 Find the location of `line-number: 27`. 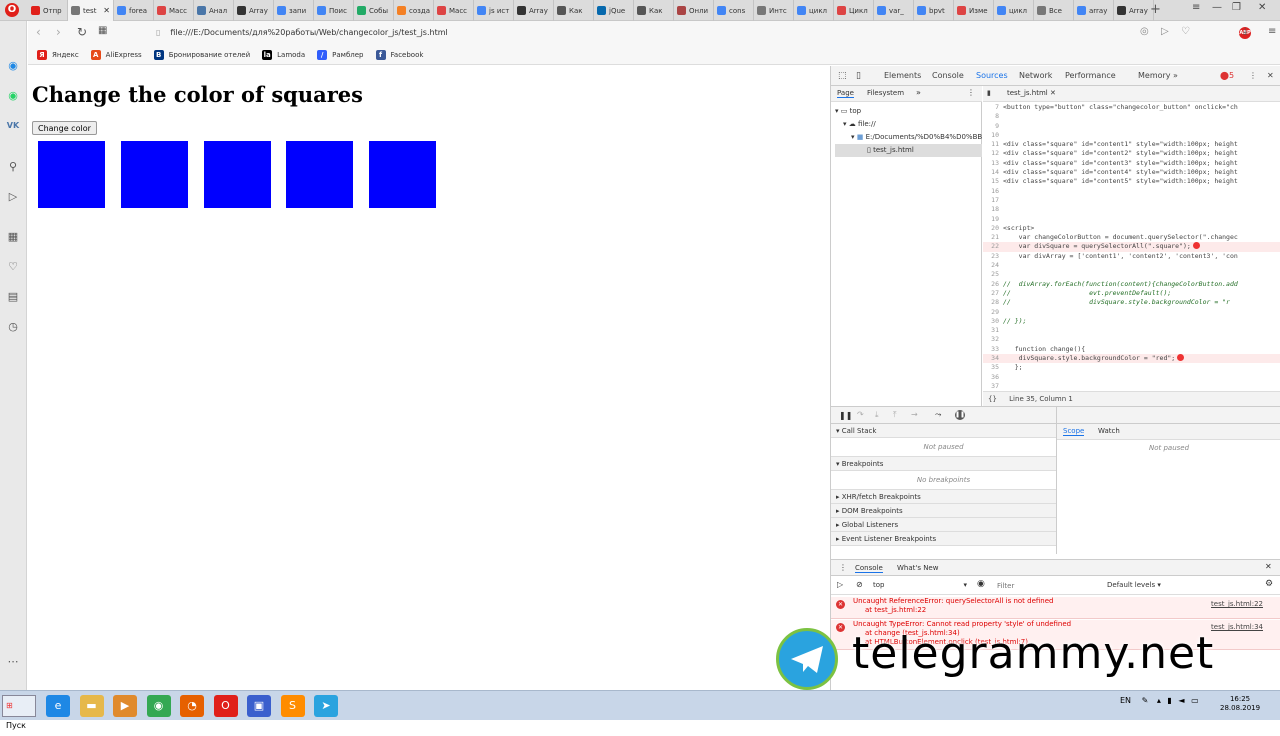

line-number: 27 is located at coordinates (993, 293).